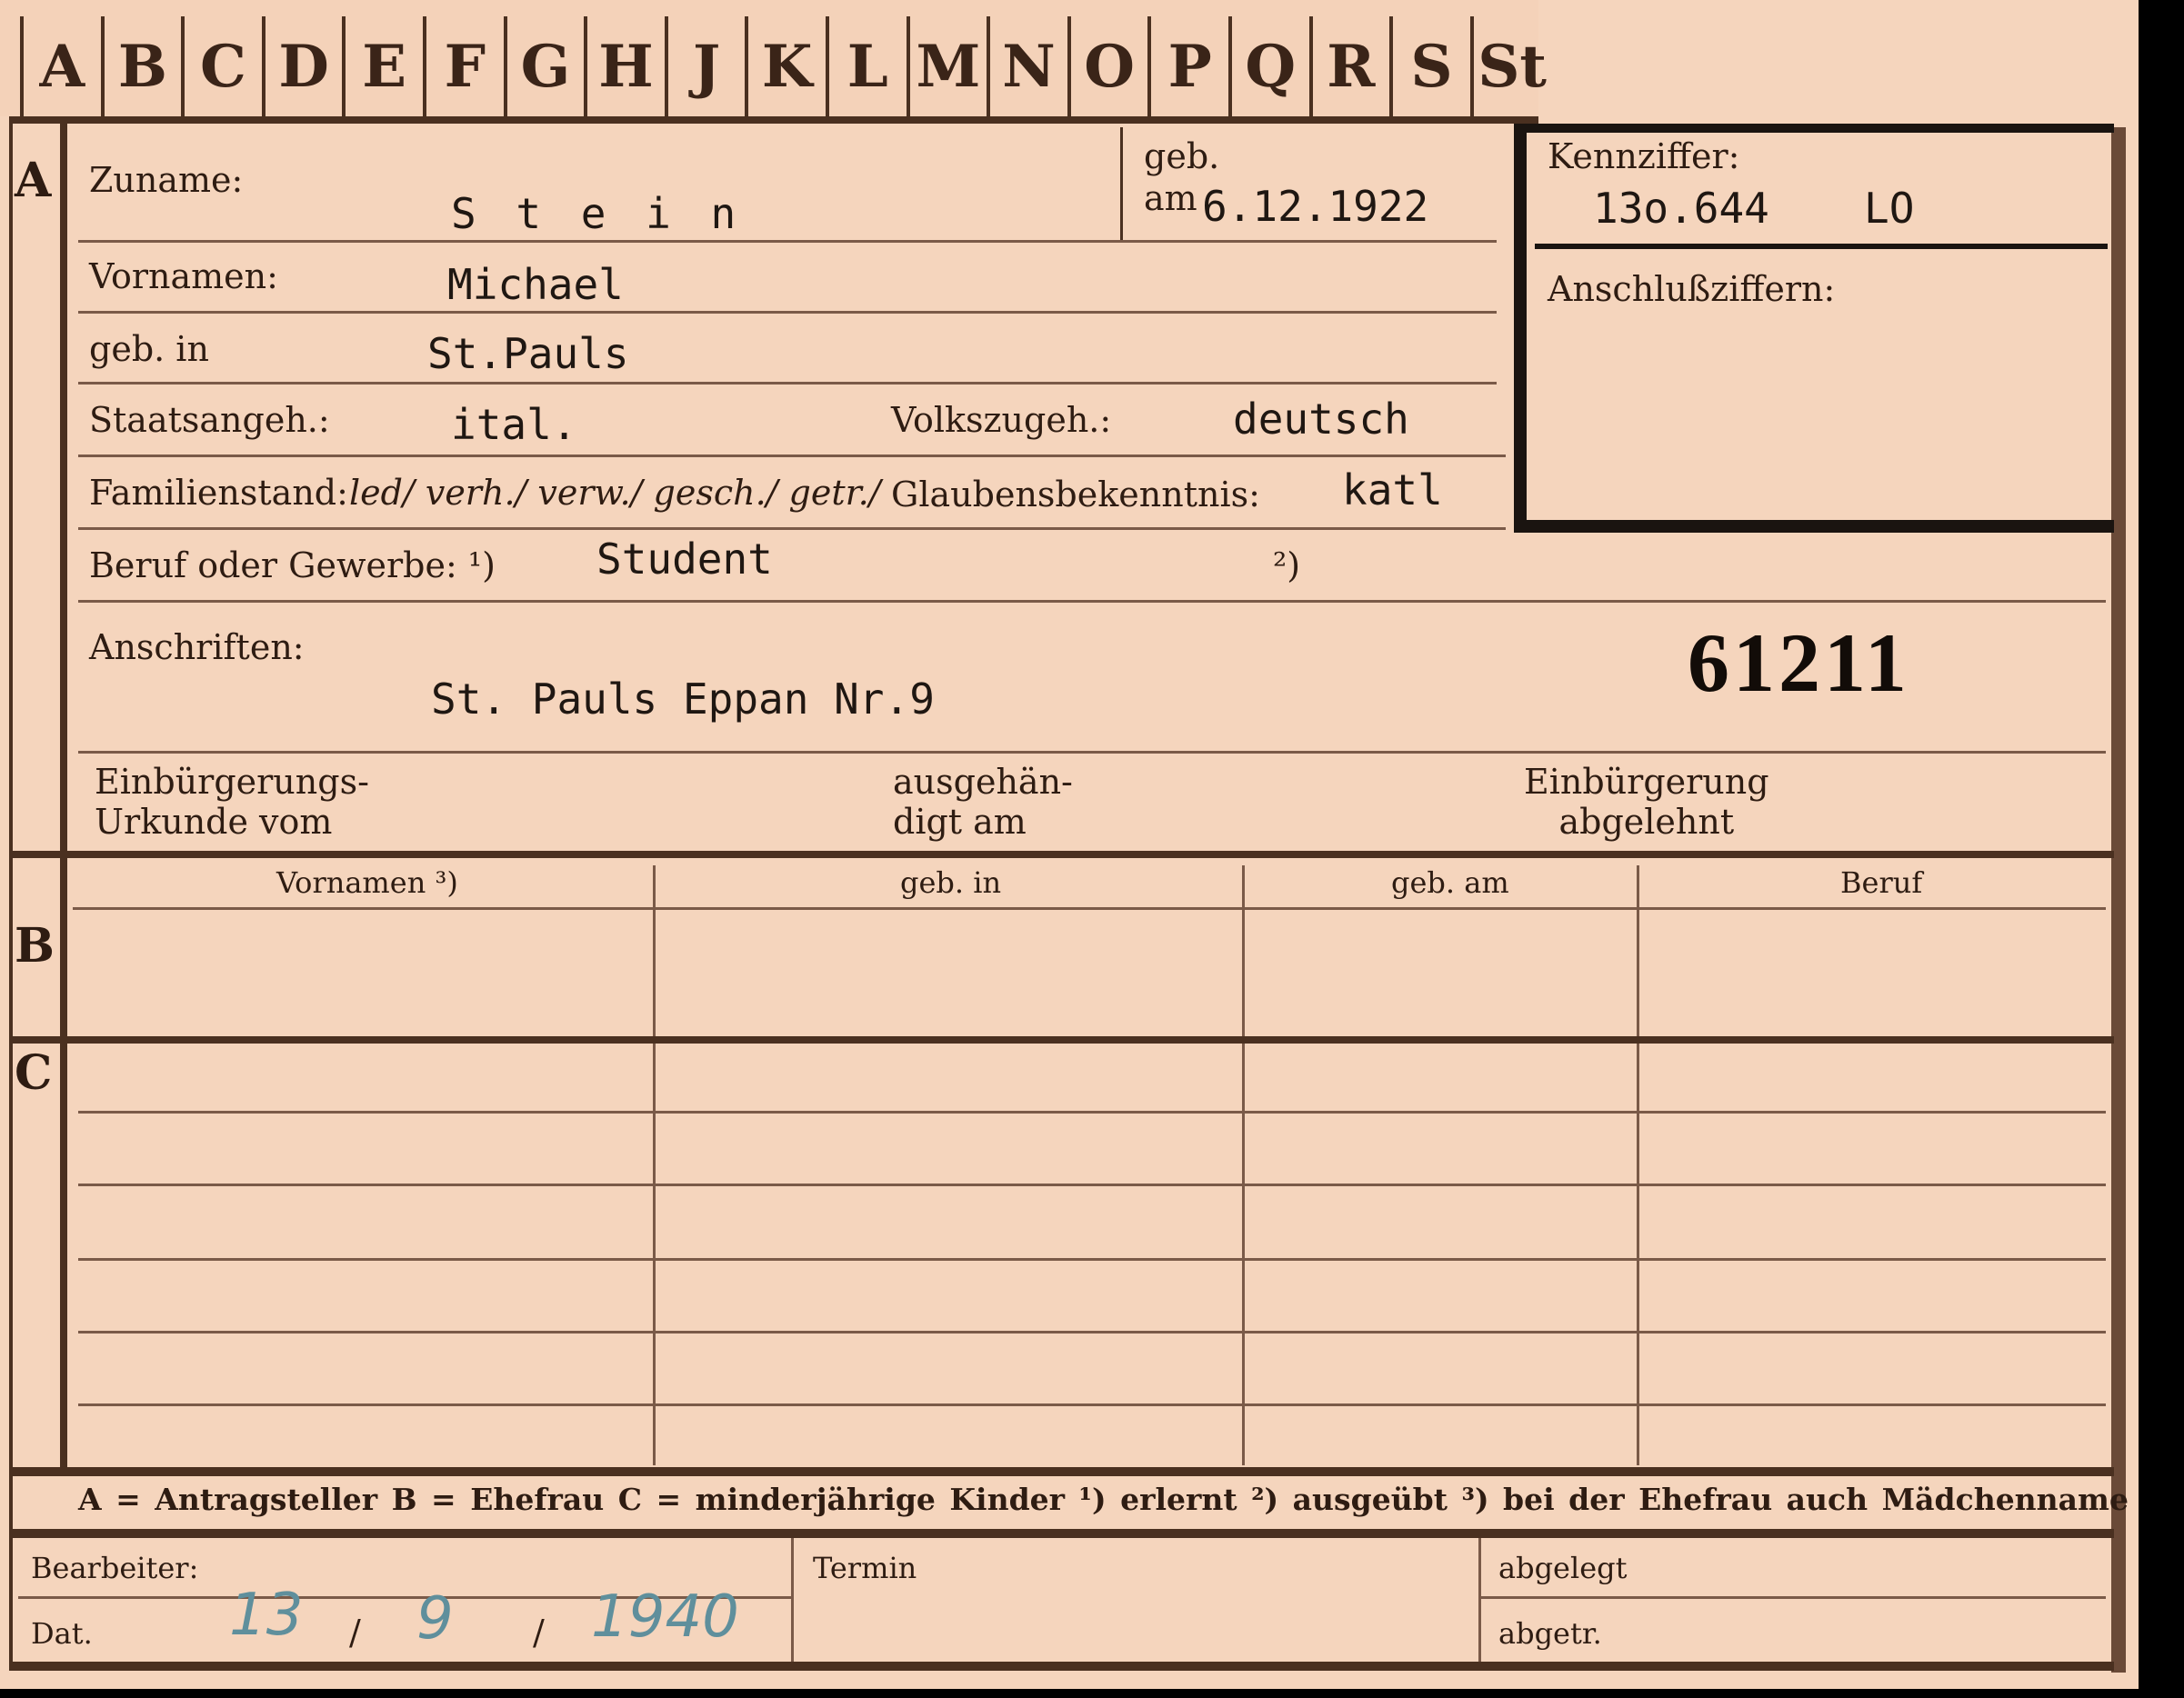 The height and width of the screenshot is (1698, 2184). What do you see at coordinates (1315, 206) in the screenshot?
I see `geb-am-value: 6.12.1922` at bounding box center [1315, 206].